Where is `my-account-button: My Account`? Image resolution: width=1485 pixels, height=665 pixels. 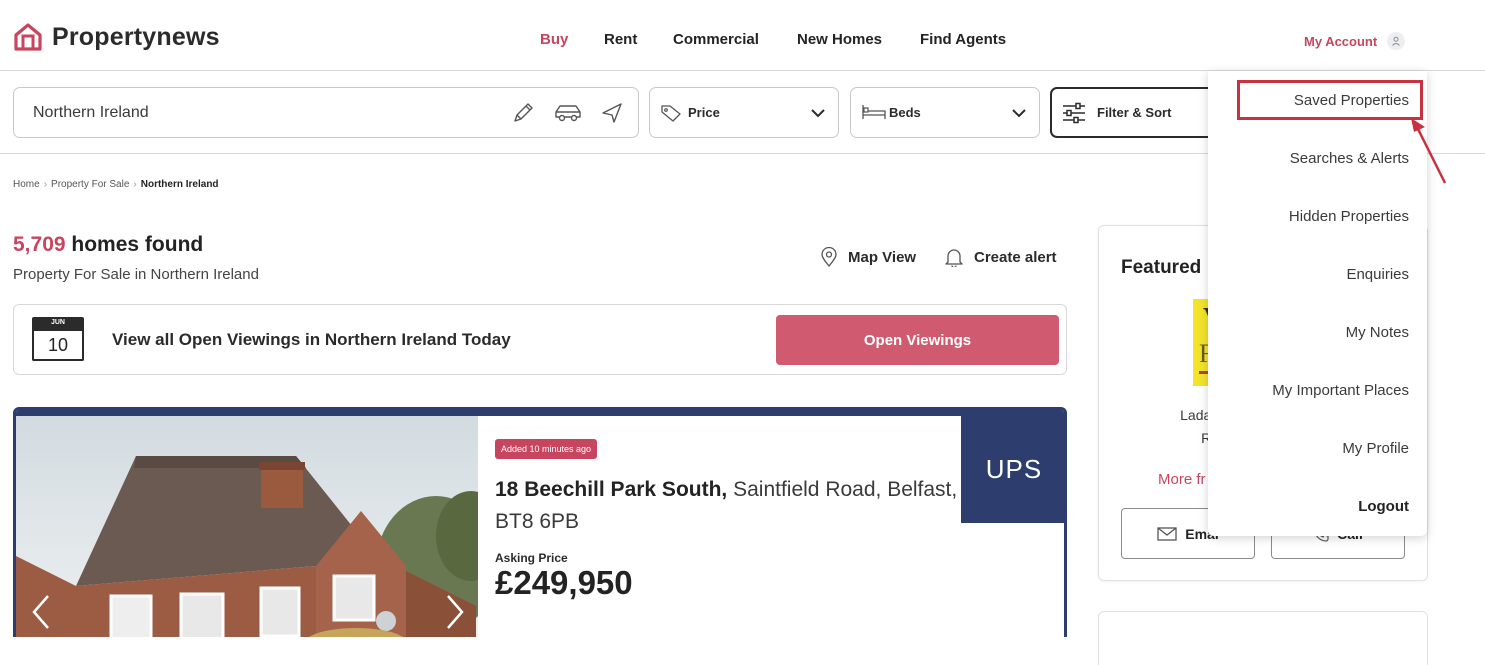
my-account-button: My Account is located at coordinates (1355, 41).